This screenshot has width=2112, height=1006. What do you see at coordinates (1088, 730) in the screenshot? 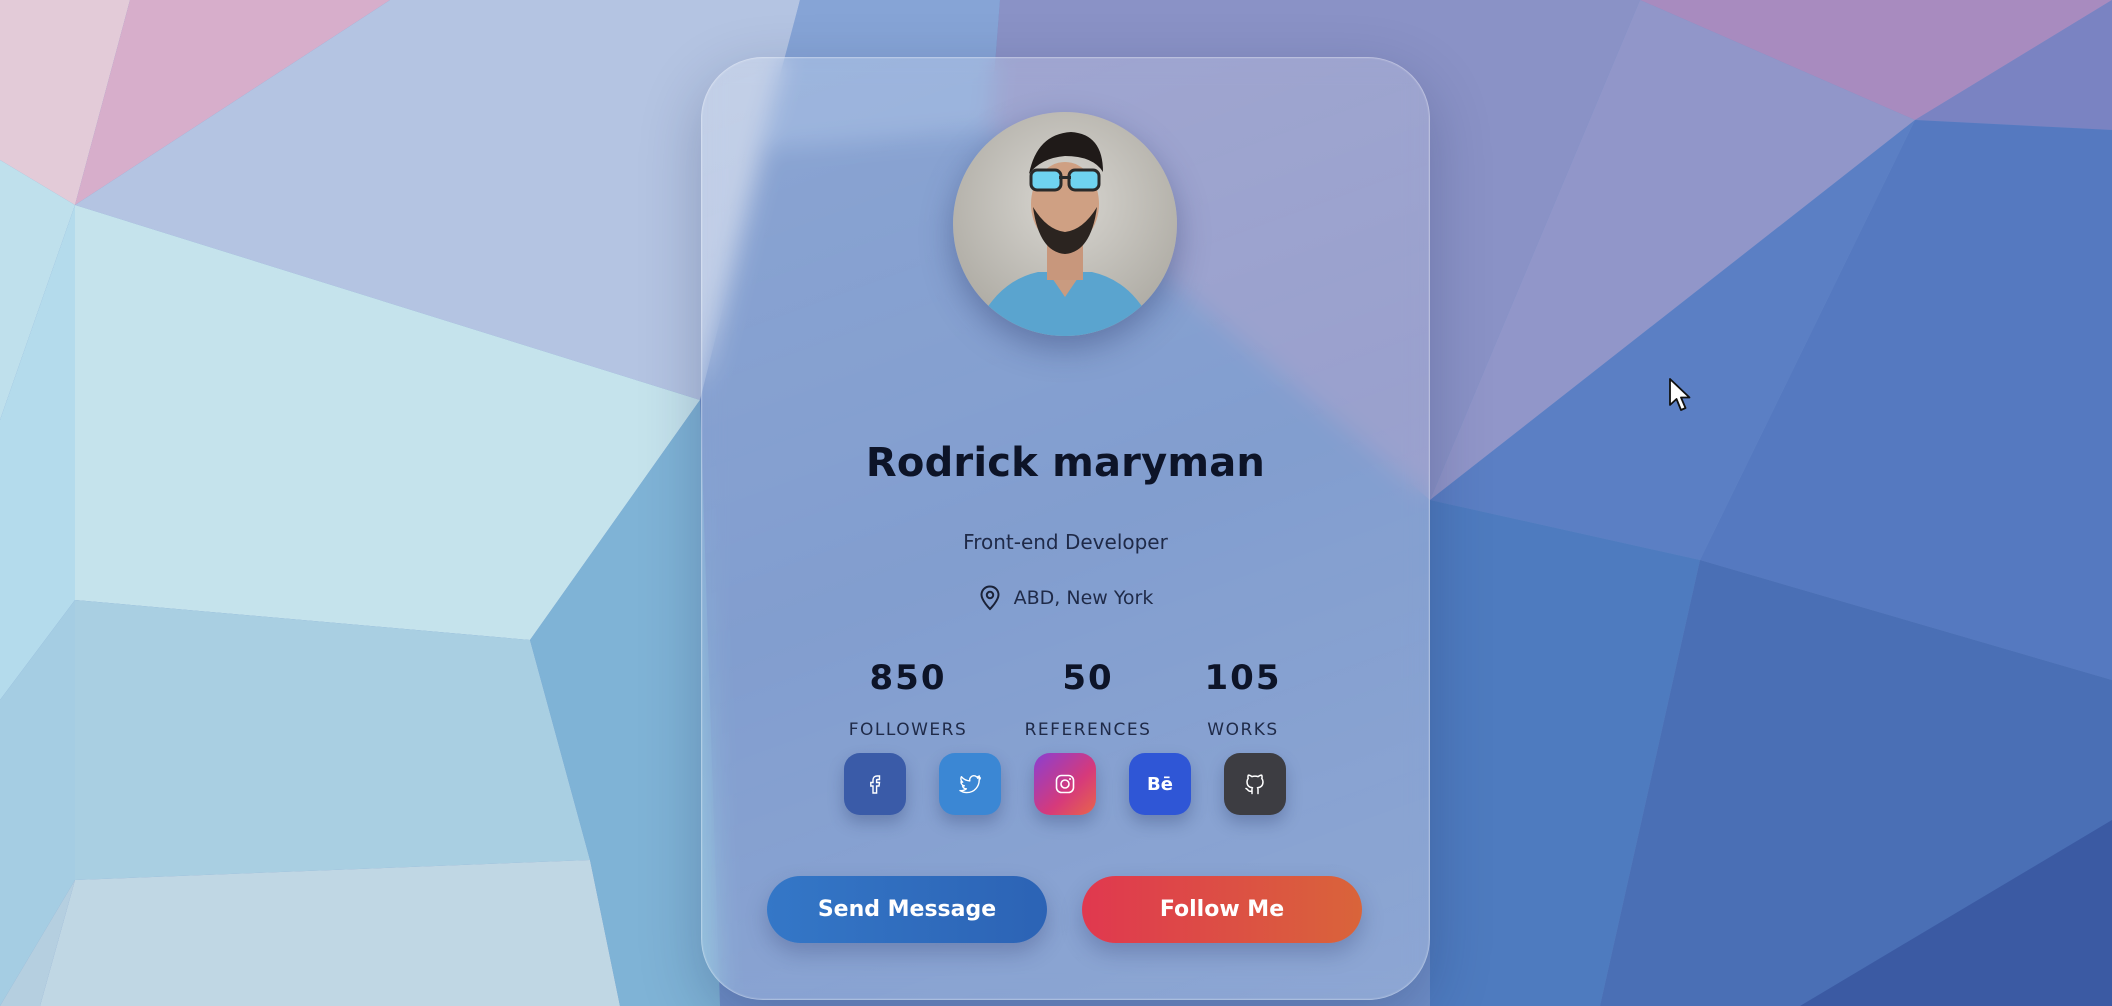
I see `stat-label: REFERENCES` at bounding box center [1088, 730].